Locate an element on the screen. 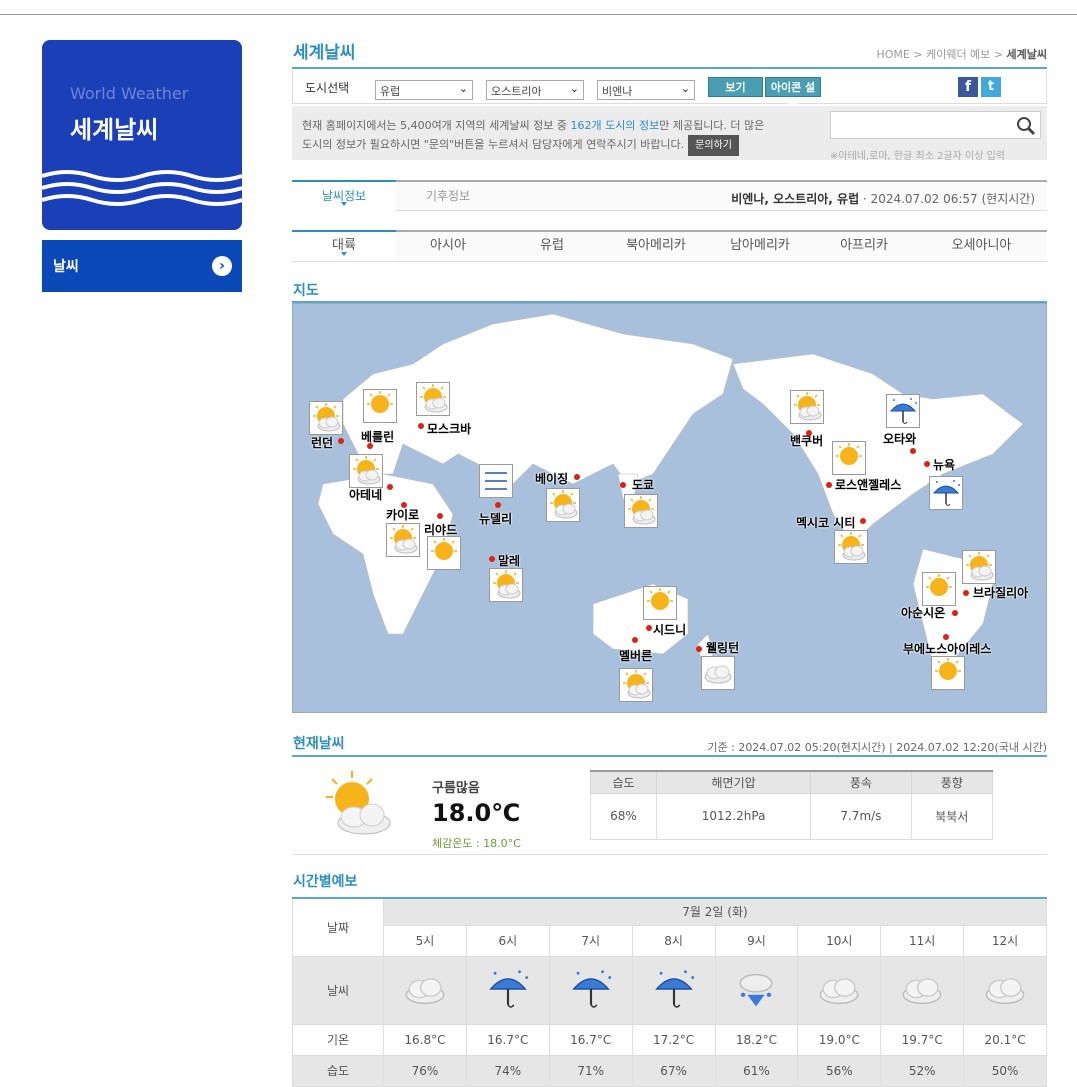 This screenshot has width=1077, height=1087. map-city-label: 멕시코 시티 is located at coordinates (825, 522).